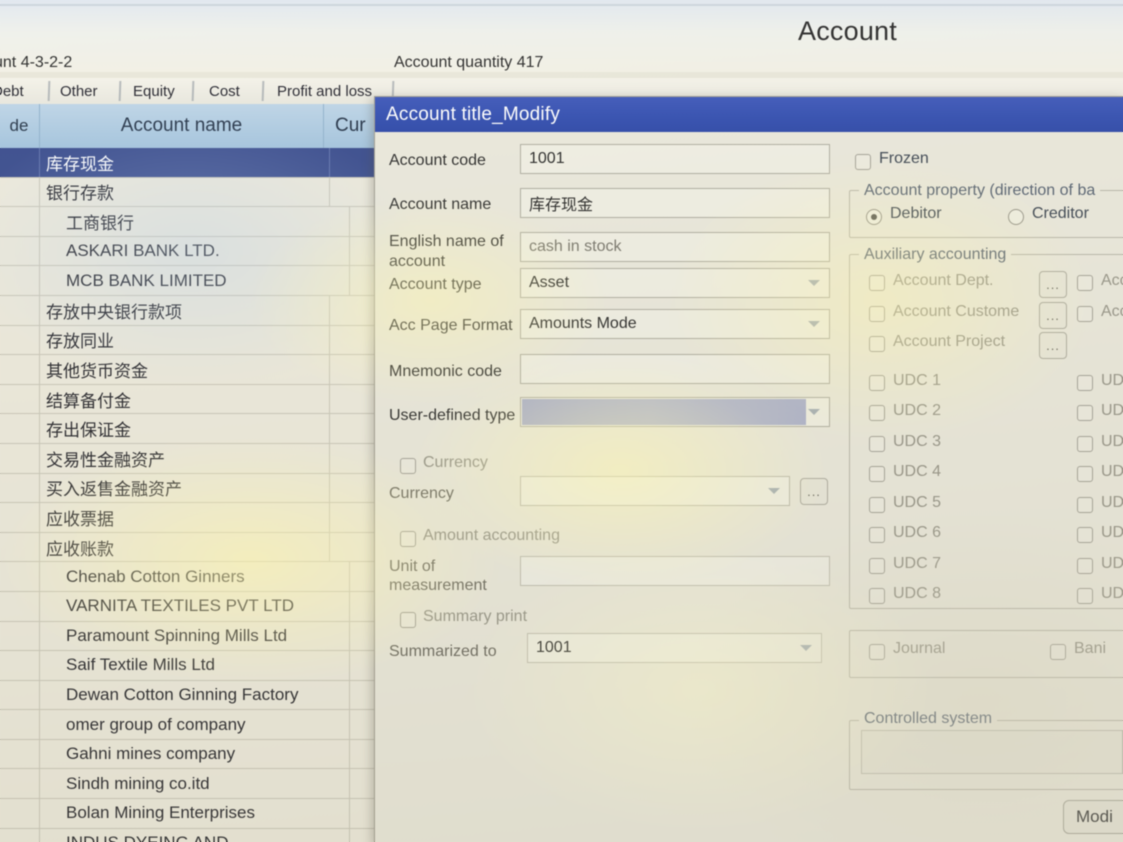 The width and height of the screenshot is (1123, 842). Describe the element at coordinates (181, 126) in the screenshot. I see `column-header-account-name: Account name` at that location.